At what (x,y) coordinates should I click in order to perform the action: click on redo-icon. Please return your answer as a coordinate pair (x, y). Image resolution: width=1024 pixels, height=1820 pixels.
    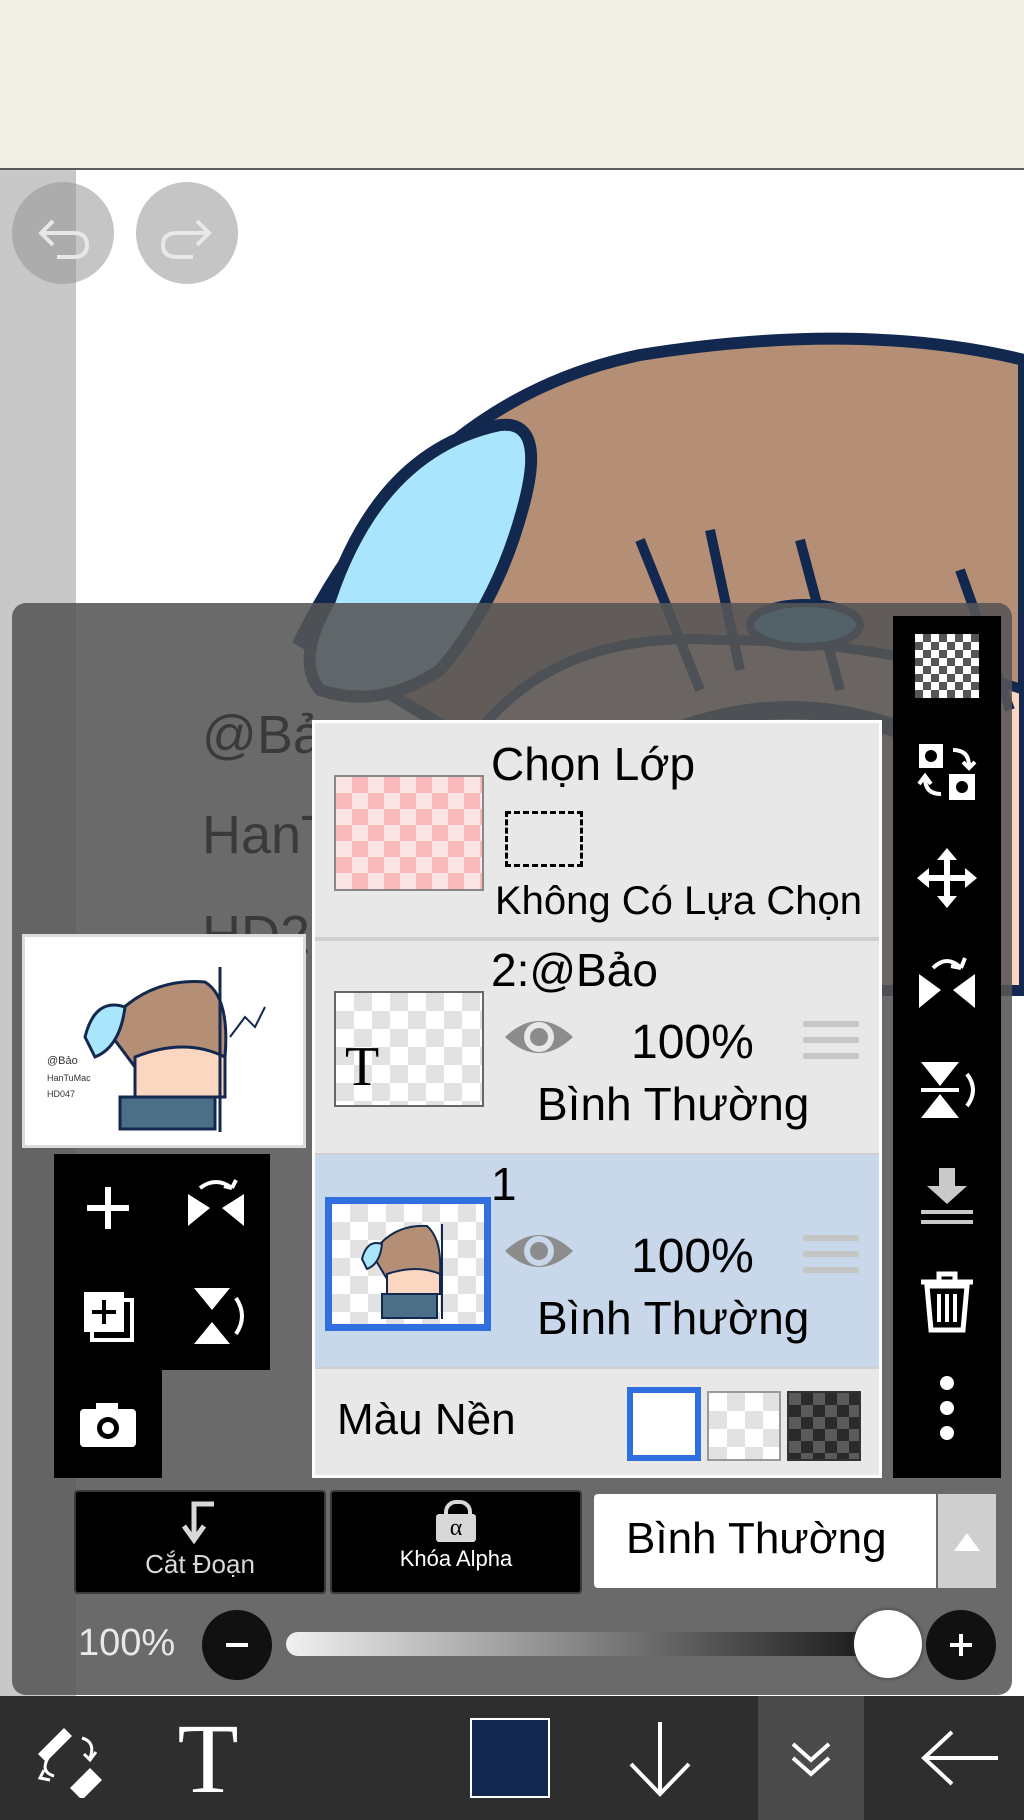
    Looking at the image, I should click on (186, 239).